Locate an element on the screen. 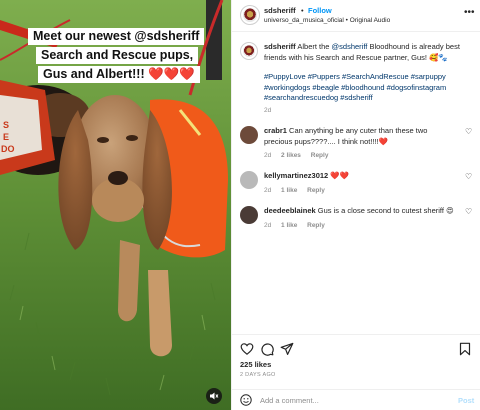  add-comment-input is located at coordinates (355, 400).